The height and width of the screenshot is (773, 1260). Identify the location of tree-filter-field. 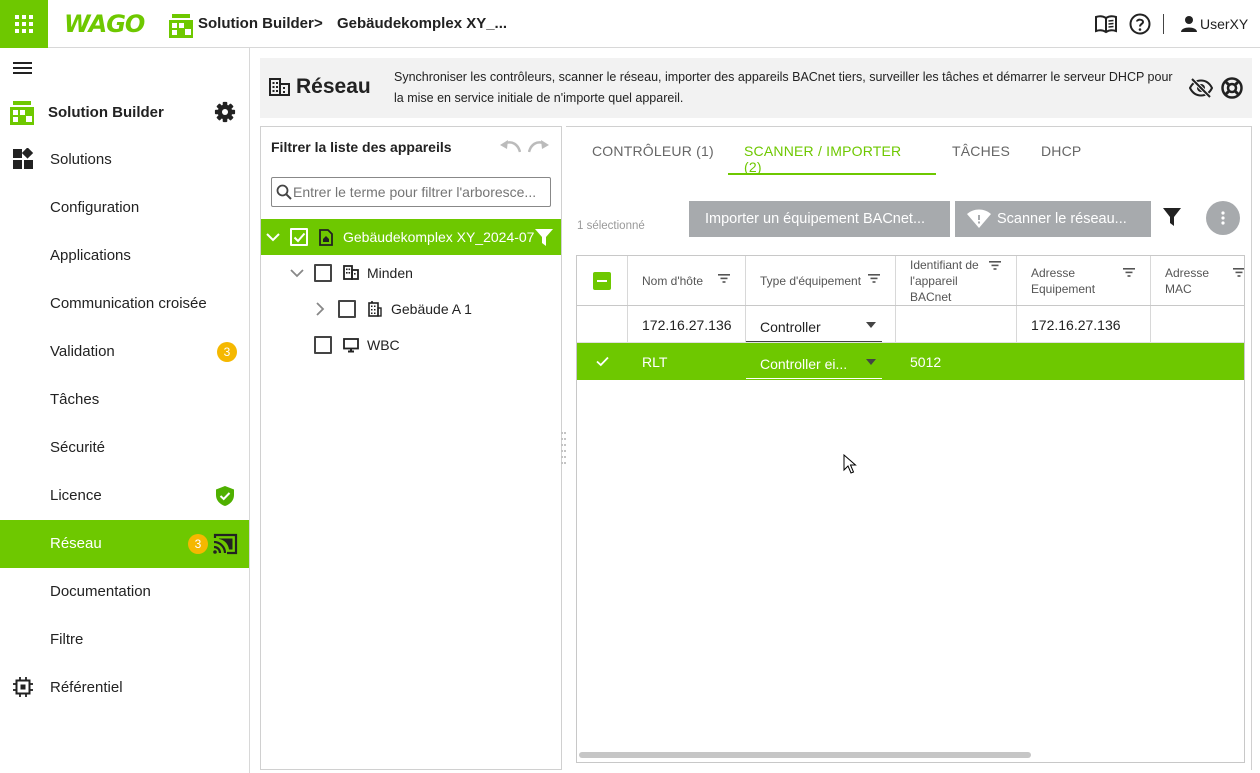
(411, 192).